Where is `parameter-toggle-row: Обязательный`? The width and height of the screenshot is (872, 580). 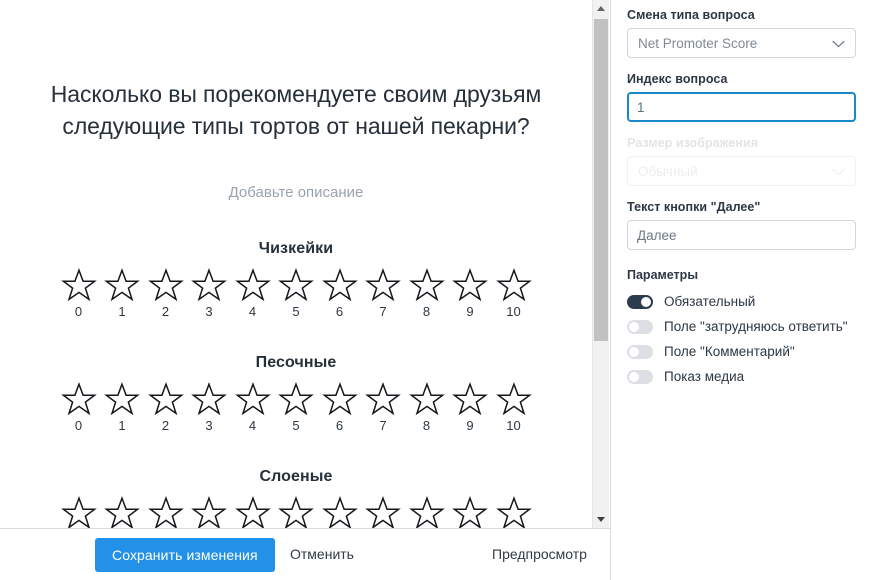 parameter-toggle-row: Обязательный is located at coordinates (741, 302).